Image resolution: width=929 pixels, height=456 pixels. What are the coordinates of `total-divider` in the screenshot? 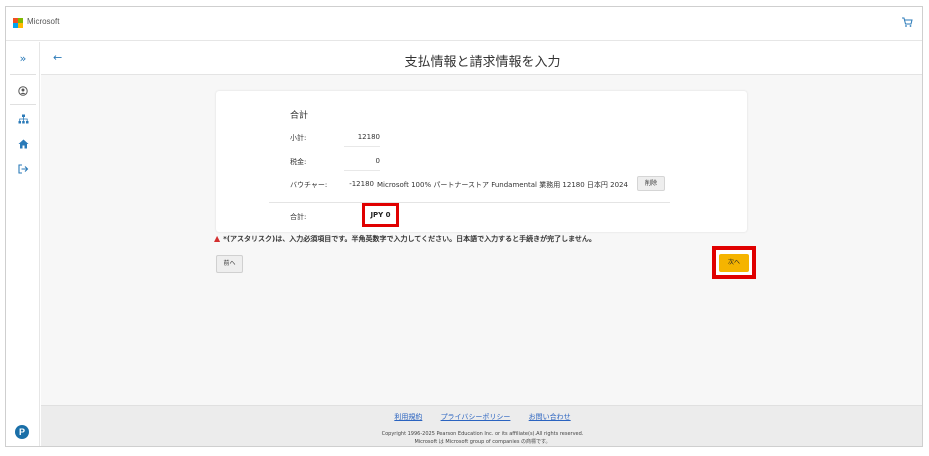 It's located at (469, 202).